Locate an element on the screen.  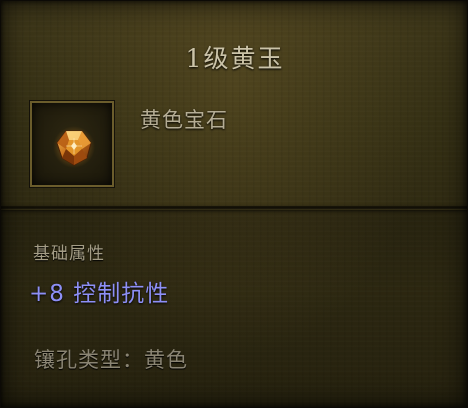
item-icon-frame is located at coordinates (72, 144).